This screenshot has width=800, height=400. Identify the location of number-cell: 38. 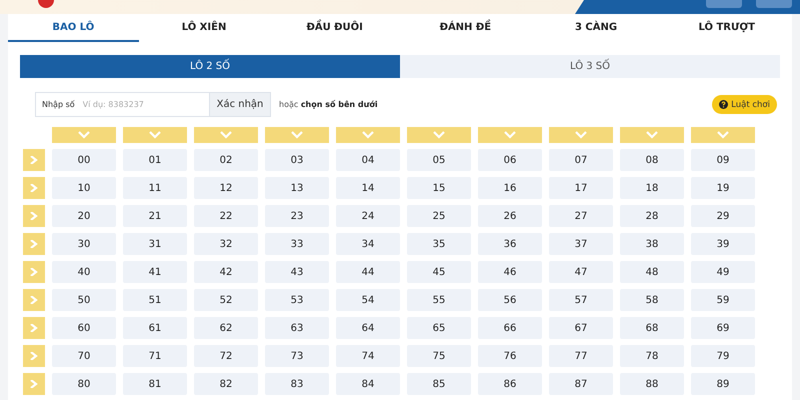
(652, 244).